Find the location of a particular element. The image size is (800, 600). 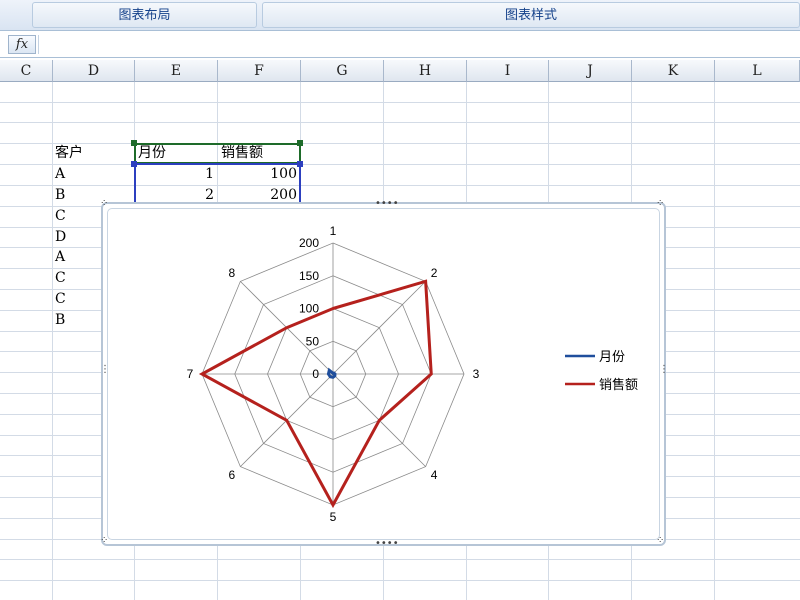

ribbon: 图表布局 图表样式 is located at coordinates (400, 15).